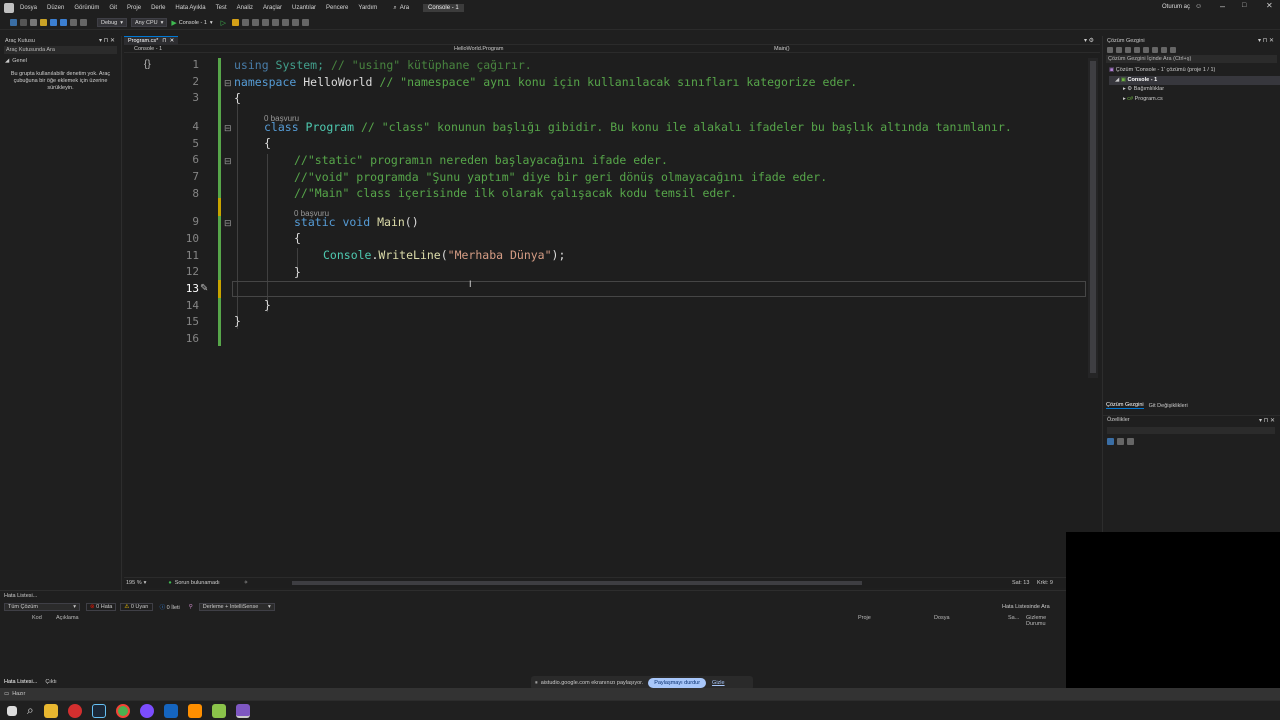  Describe the element at coordinates (53, 22) in the screenshot. I see `save-icon` at that location.